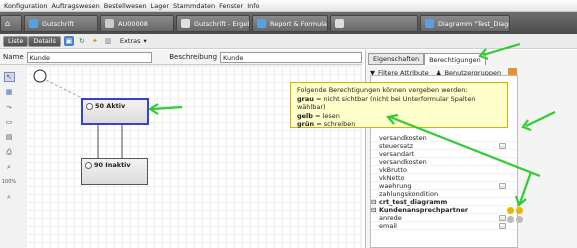 This screenshot has width=577, height=248. I want to click on arrow-tab, so click(501, 49).